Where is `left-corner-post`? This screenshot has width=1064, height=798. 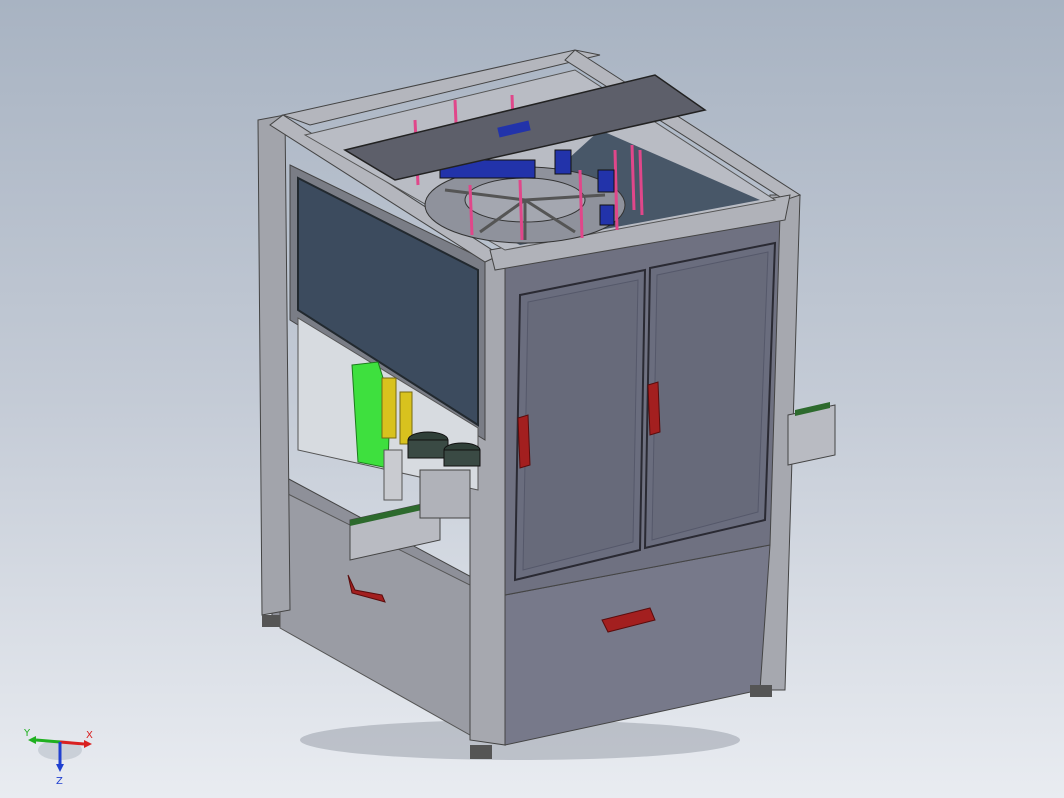
left-corner-post is located at coordinates (274, 365).